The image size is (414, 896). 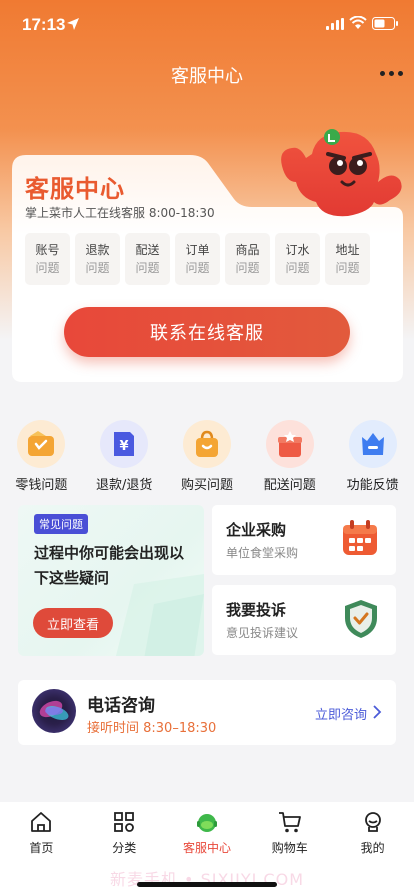 What do you see at coordinates (47, 259) in the screenshot?
I see `chip-account: 账号 问题` at bounding box center [47, 259].